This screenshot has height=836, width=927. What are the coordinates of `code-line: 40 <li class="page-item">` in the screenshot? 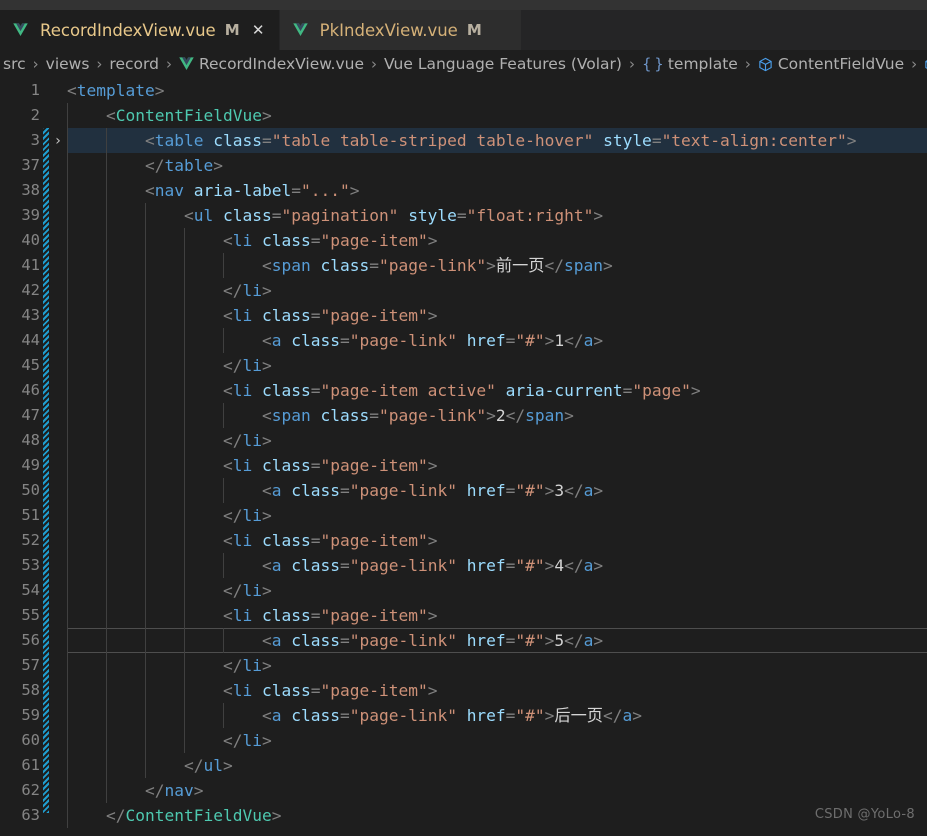 It's located at (463, 240).